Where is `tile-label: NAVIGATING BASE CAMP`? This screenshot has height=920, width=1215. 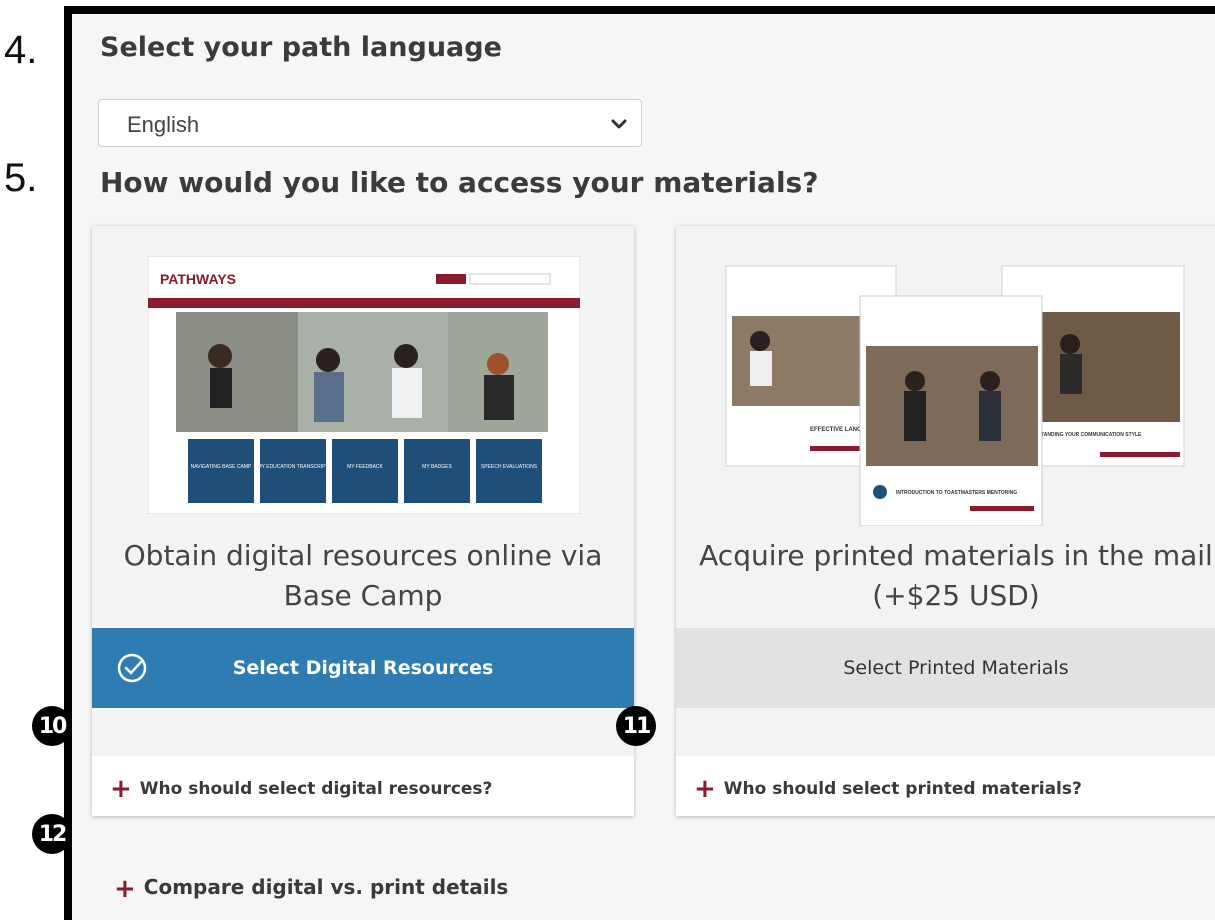
tile-label: NAVIGATING BASE CAMP is located at coordinates (221, 467).